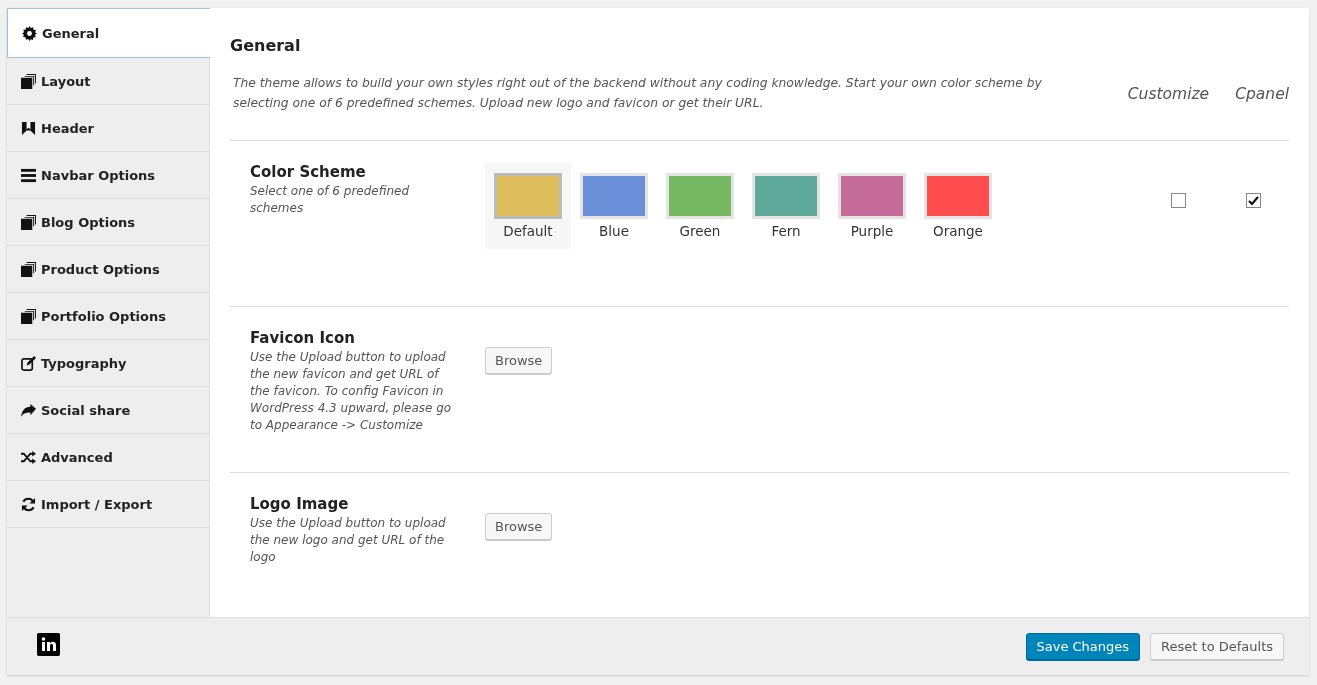  Describe the element at coordinates (1083, 646) in the screenshot. I see `save-button: Save Changes` at that location.